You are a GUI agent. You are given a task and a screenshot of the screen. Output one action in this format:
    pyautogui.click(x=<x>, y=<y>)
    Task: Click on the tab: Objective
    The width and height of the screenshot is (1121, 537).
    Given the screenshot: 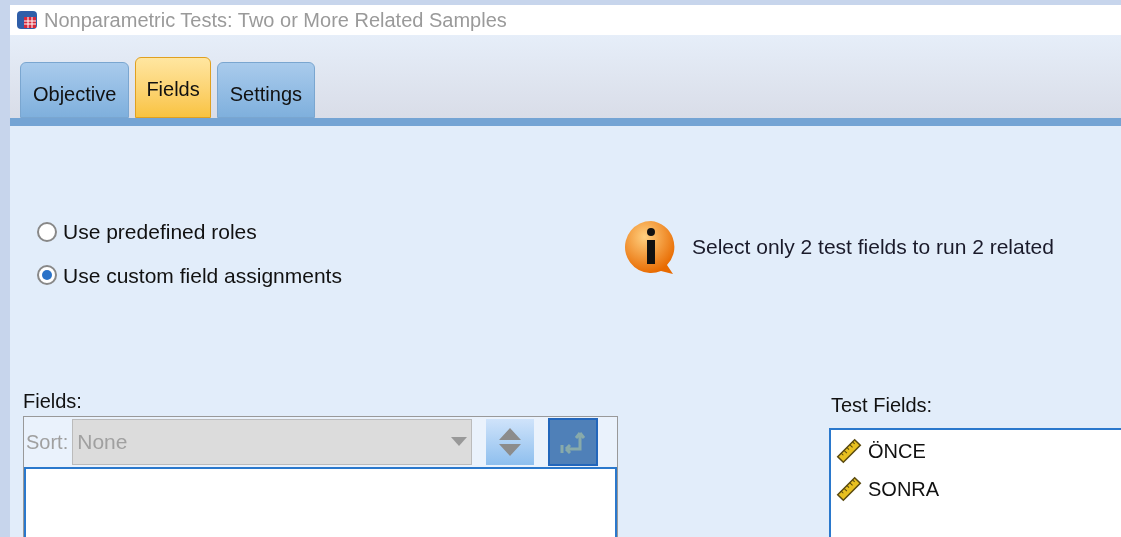 What is the action you would take?
    pyautogui.click(x=75, y=90)
    